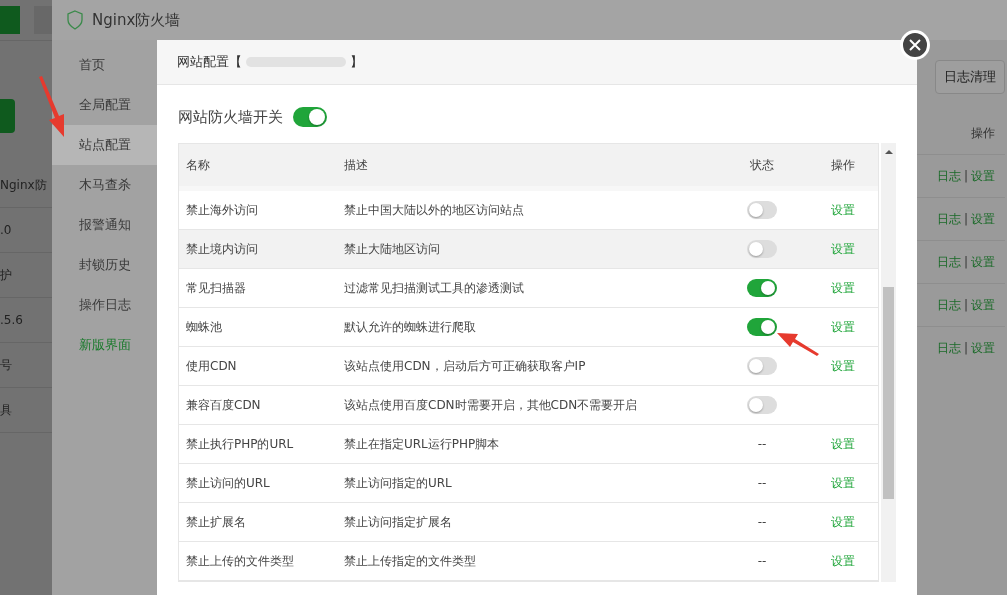  Describe the element at coordinates (392, 249) in the screenshot. I see `table-cell-text: 禁止大陆地区访问` at that location.